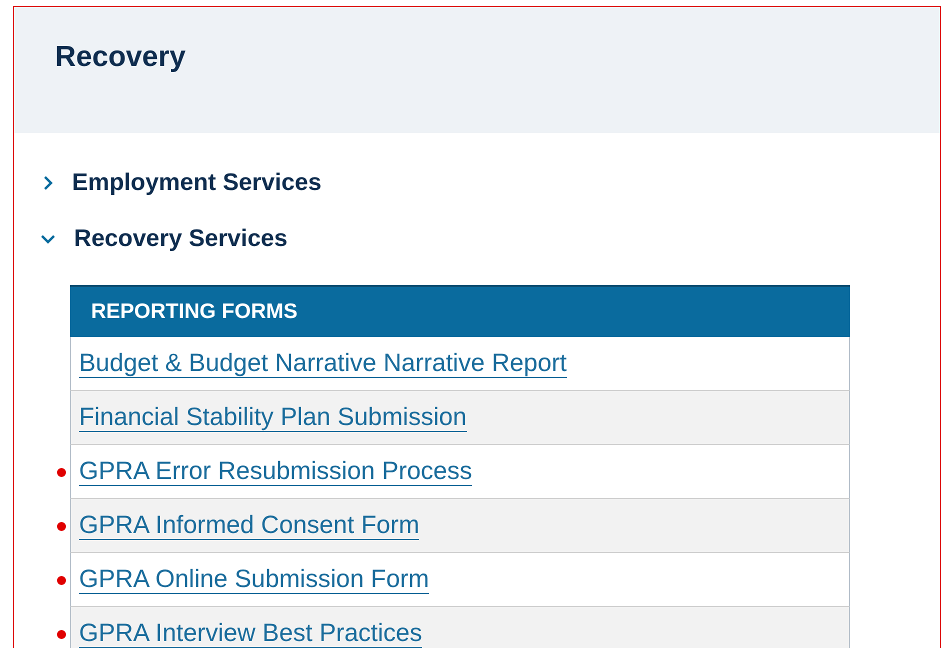 The height and width of the screenshot is (648, 944). What do you see at coordinates (323, 363) in the screenshot?
I see `form-link: Budget & Budget Narrative Narrative Report` at bounding box center [323, 363].